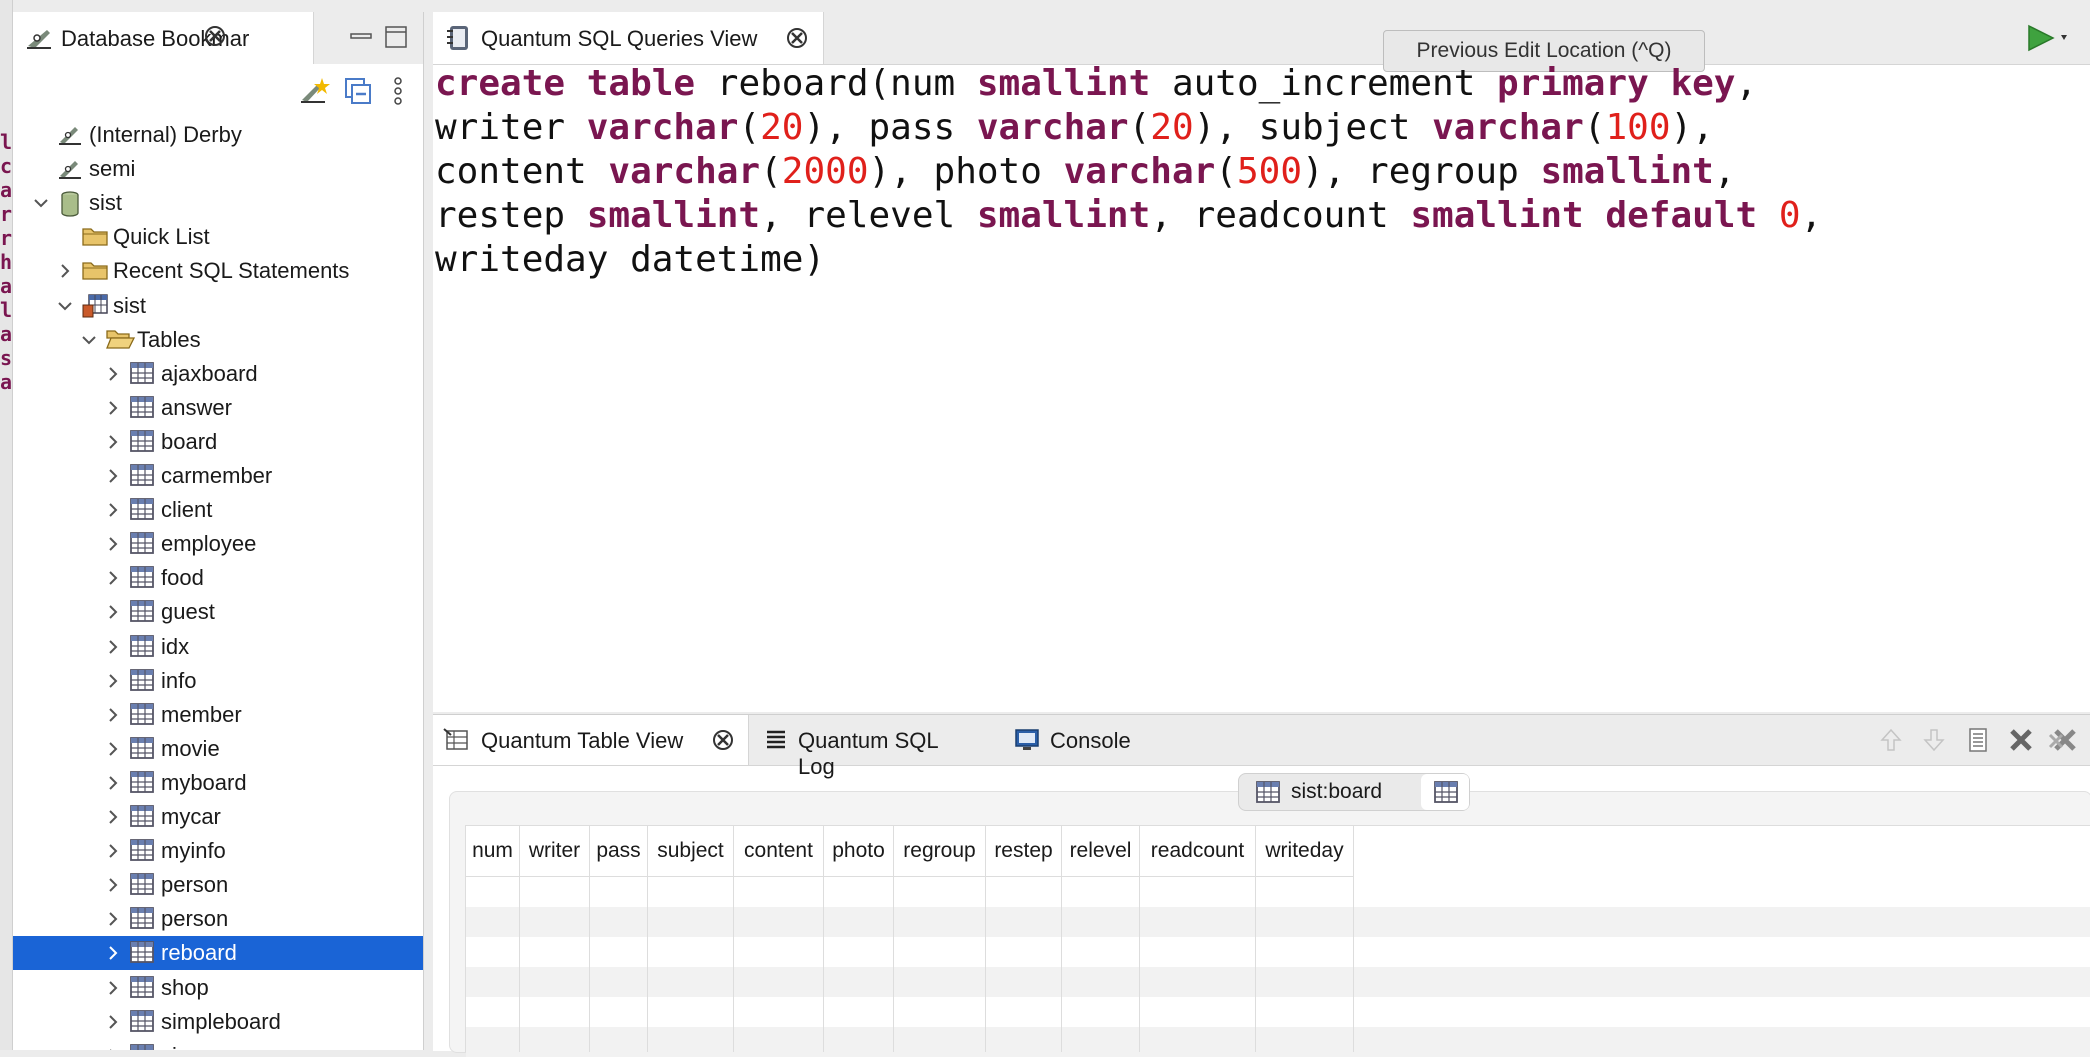 The height and width of the screenshot is (1057, 2090). What do you see at coordinates (218, 715) in the screenshot?
I see `tree-item: member` at bounding box center [218, 715].